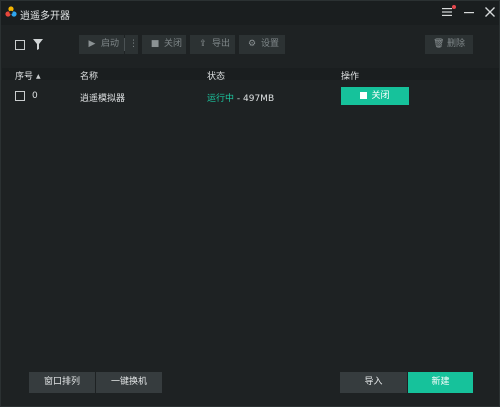 This screenshot has height=407, width=500. What do you see at coordinates (35, 96) in the screenshot?
I see `row-seq: 0` at bounding box center [35, 96].